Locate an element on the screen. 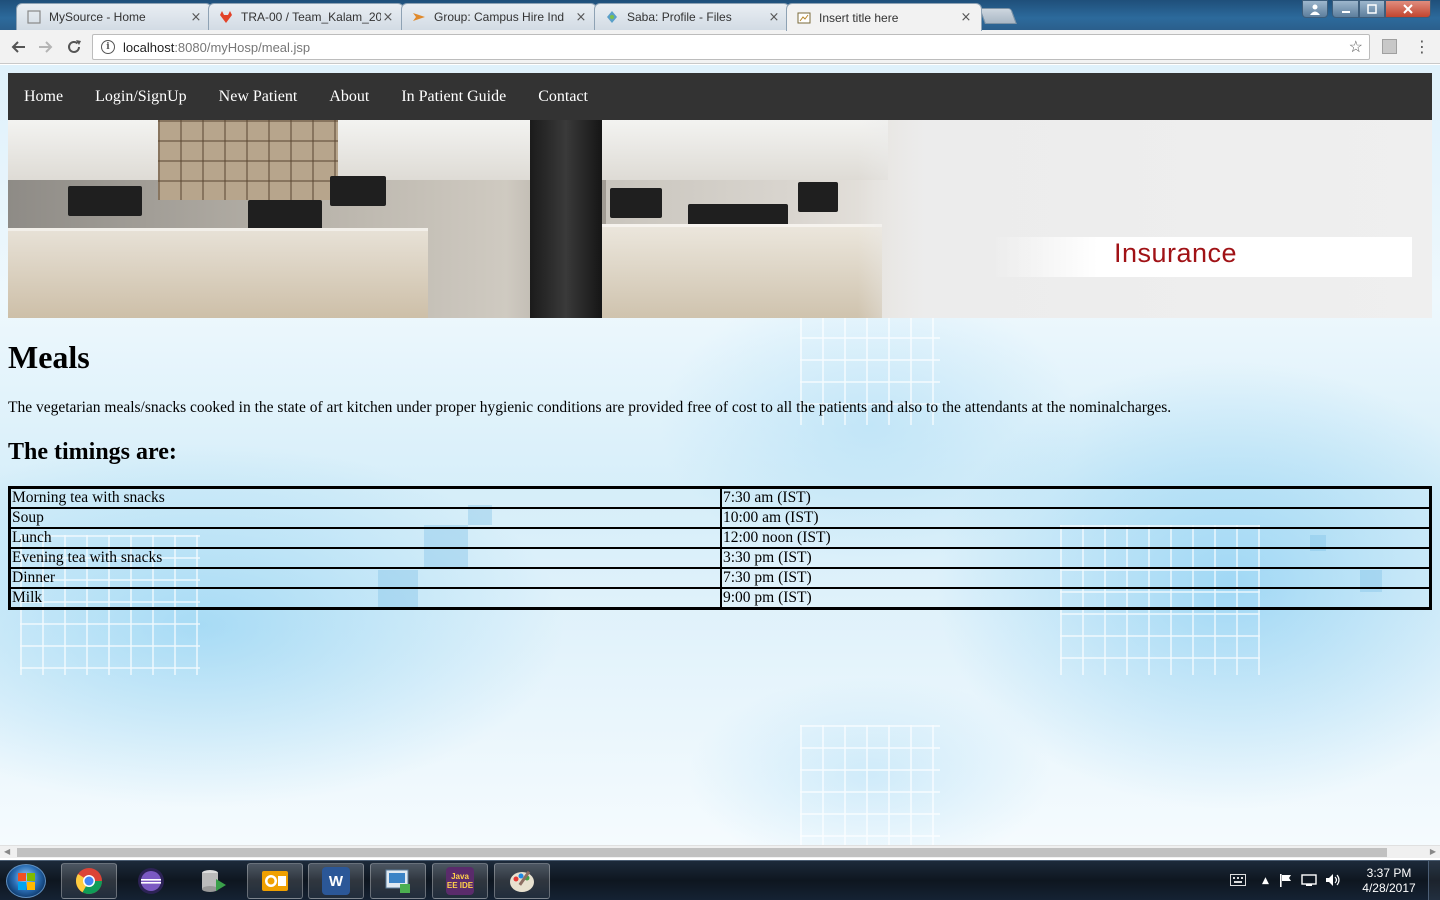 The width and height of the screenshot is (1440, 900). scrollbar-thumb is located at coordinates (702, 852).